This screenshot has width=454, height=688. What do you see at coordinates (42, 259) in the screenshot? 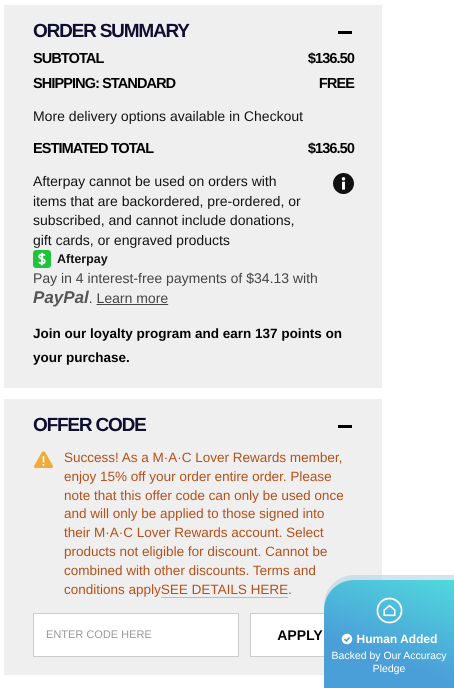
I see `dollar-sign-icon` at bounding box center [42, 259].